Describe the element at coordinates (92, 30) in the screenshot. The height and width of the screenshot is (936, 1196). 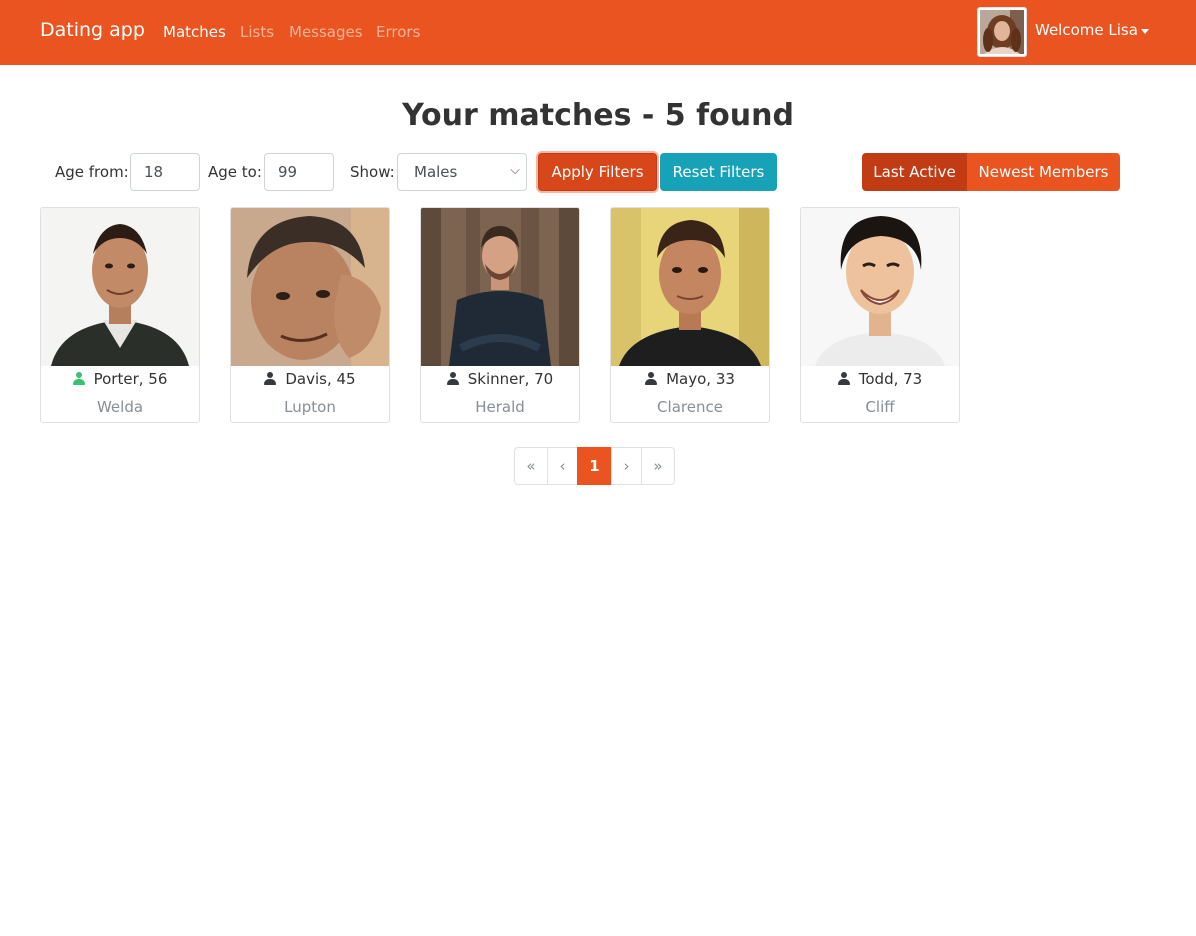
I see `brand-link: Dating app` at that location.